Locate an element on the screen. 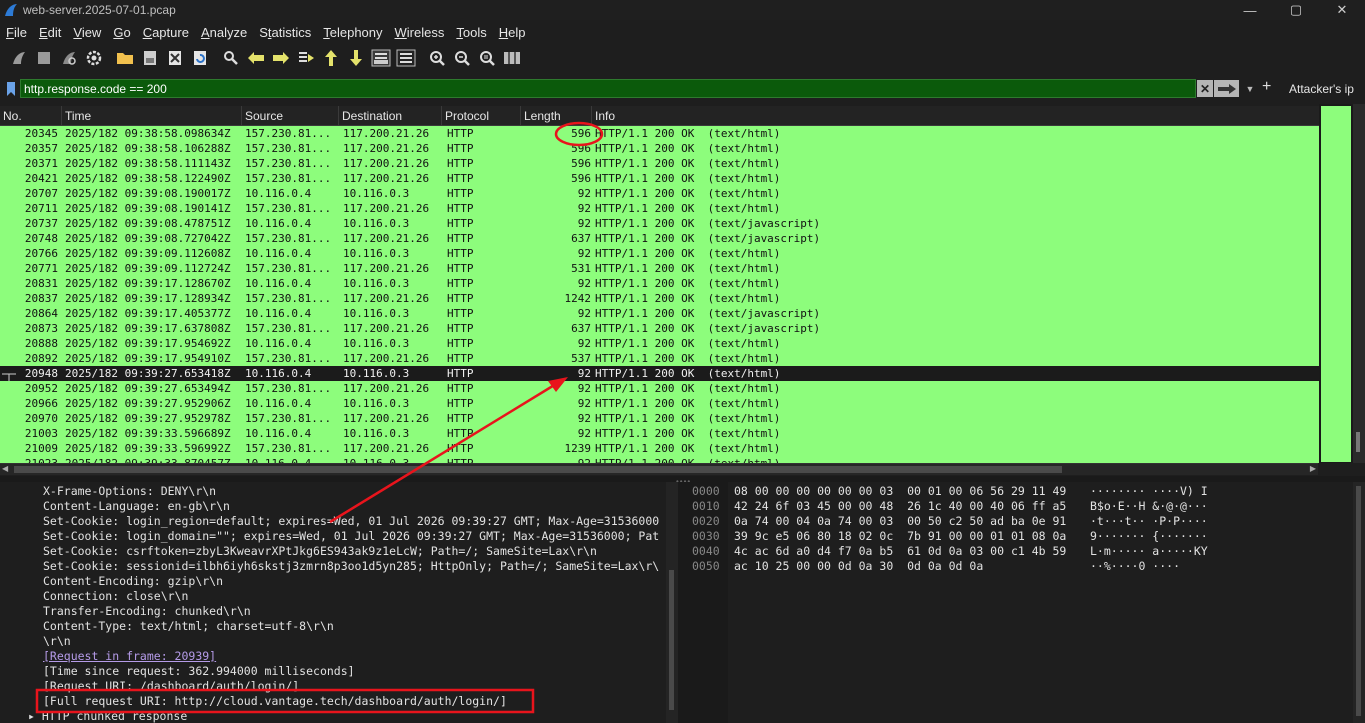 This screenshot has height=723, width=1365. forward-arrow-icon is located at coordinates (280, 58).